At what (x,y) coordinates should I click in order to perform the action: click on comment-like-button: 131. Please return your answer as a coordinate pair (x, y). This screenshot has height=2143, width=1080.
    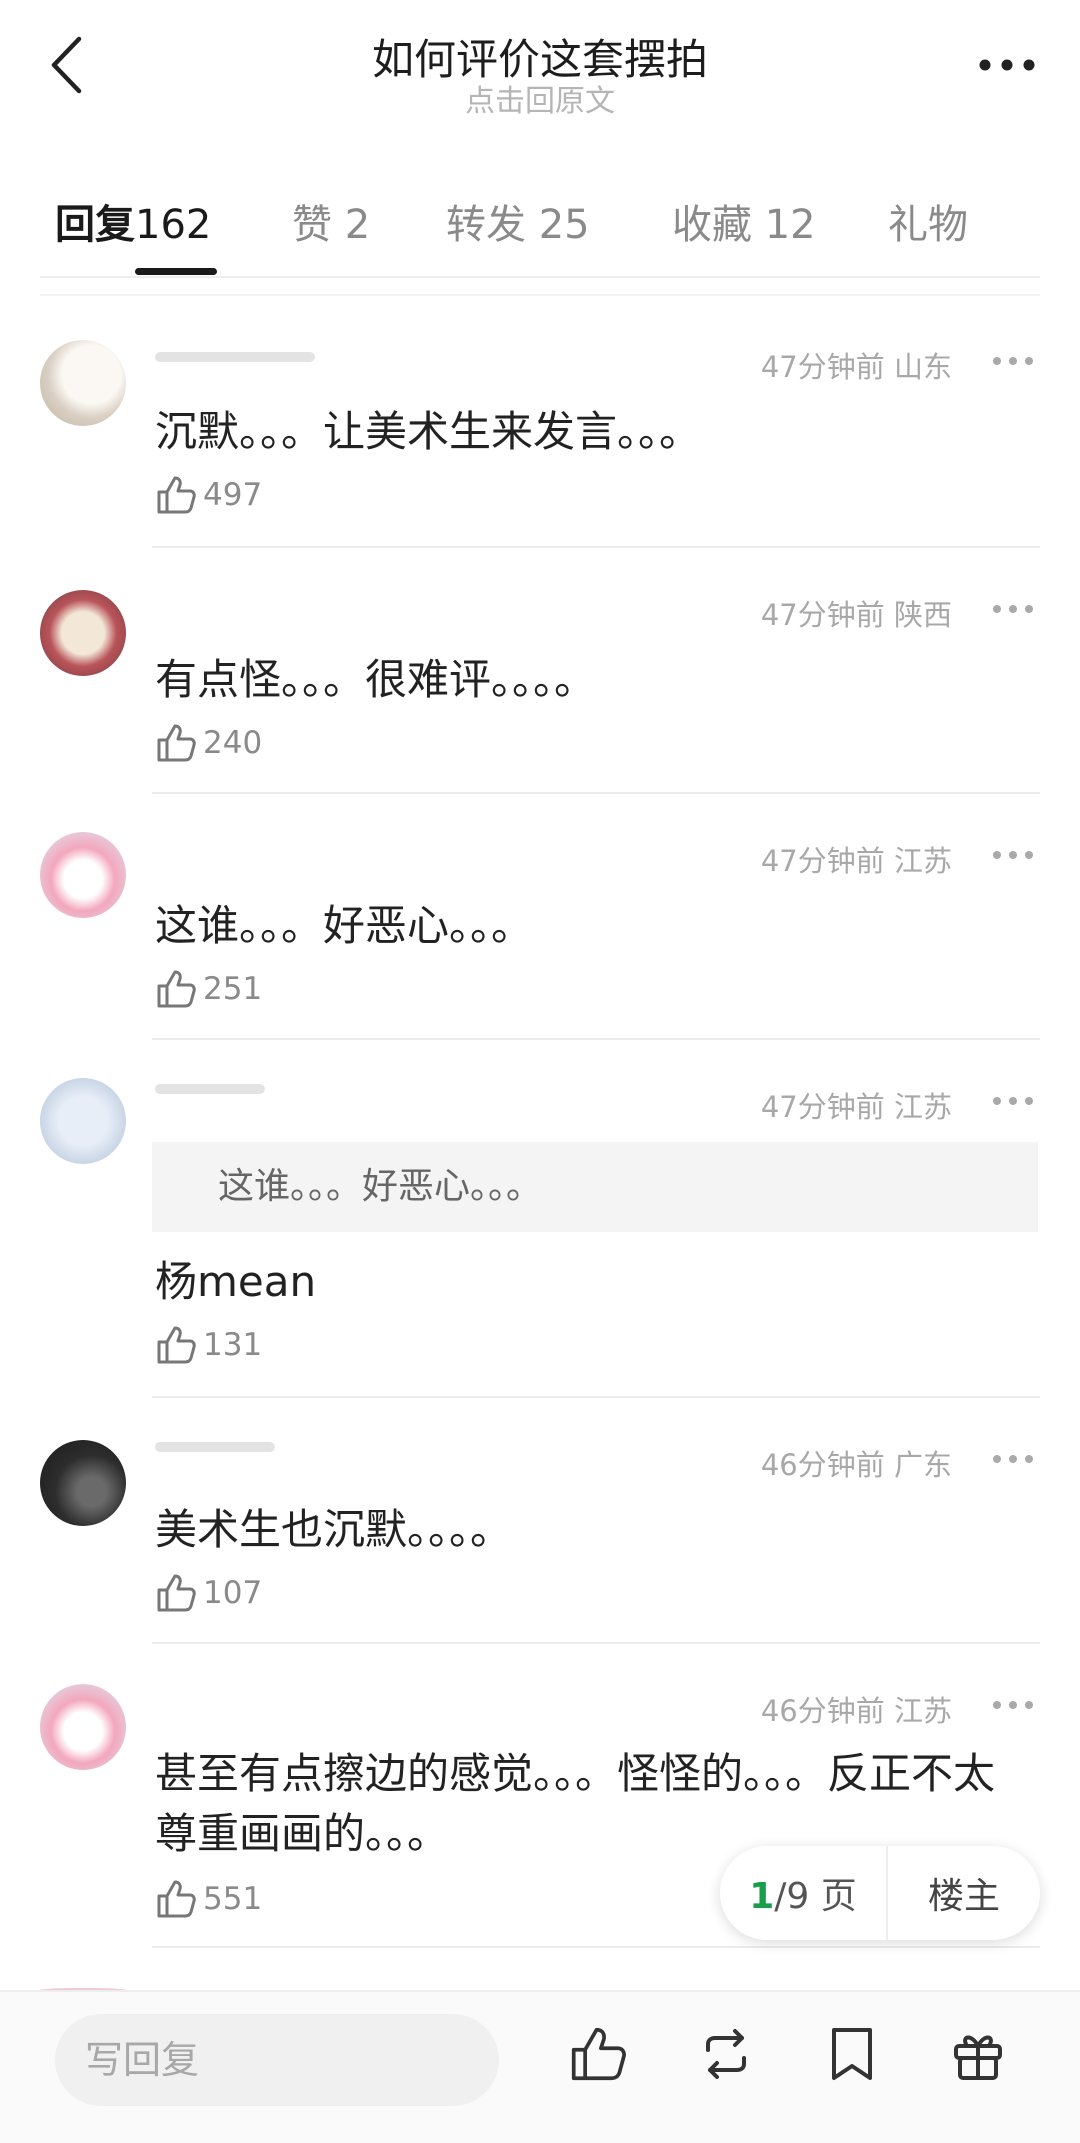
    Looking at the image, I should click on (208, 1345).